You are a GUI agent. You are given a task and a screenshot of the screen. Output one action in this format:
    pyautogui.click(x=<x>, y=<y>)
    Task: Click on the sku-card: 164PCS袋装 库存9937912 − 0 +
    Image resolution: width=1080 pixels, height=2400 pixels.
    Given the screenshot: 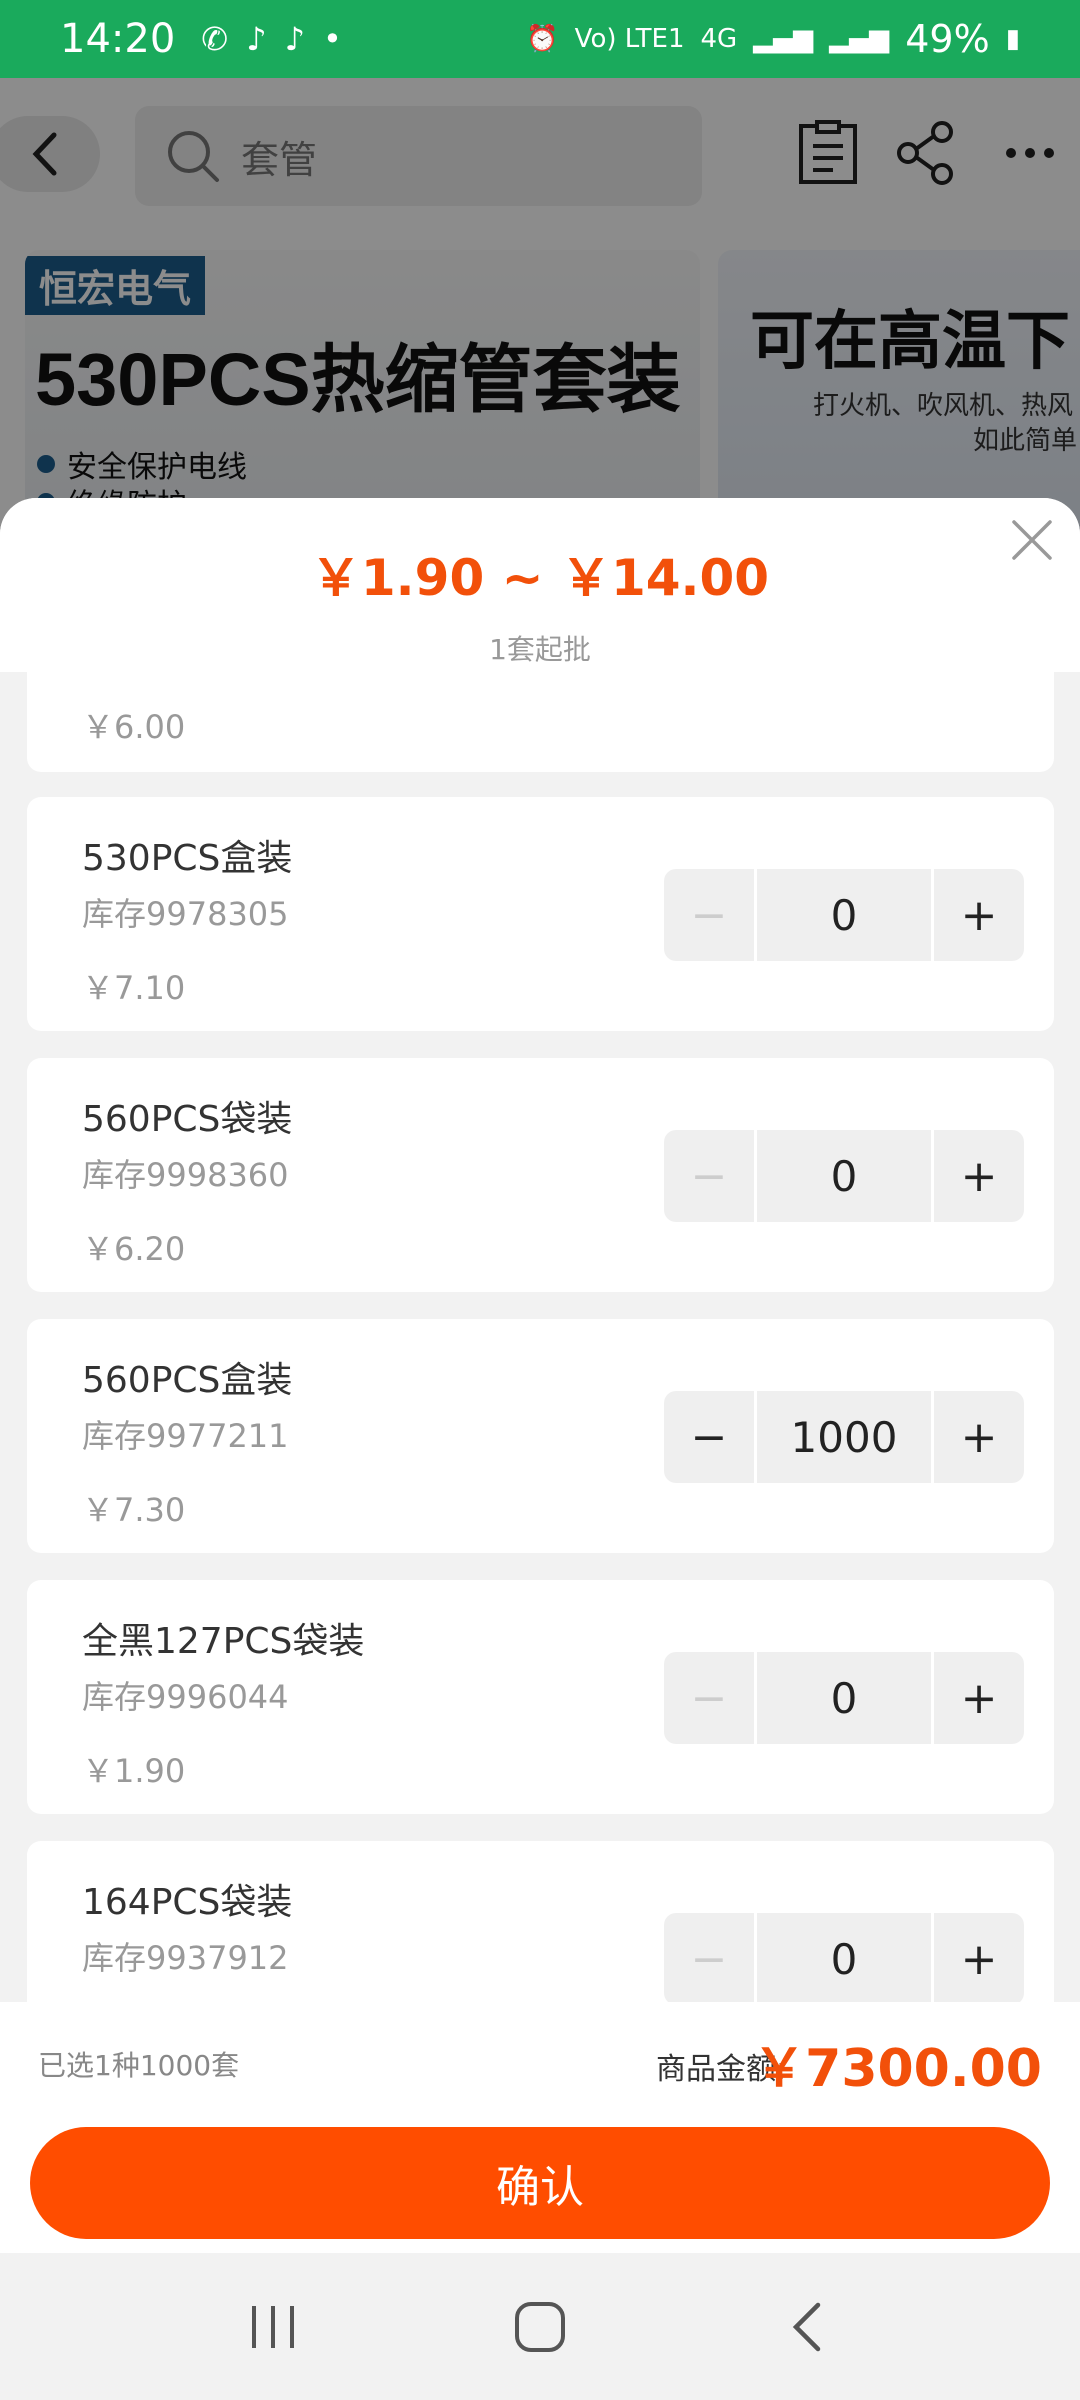 What is the action you would take?
    pyautogui.click(x=540, y=1921)
    